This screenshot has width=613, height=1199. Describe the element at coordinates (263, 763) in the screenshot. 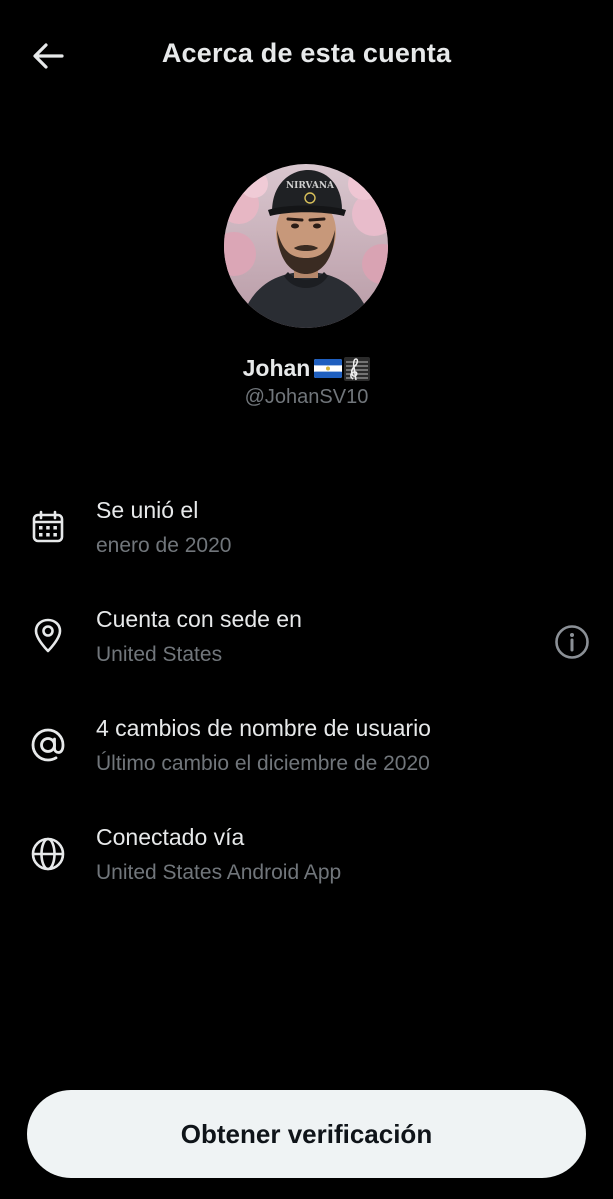

I see `username-changes-detail: Último cambio el diciembre de 2020` at that location.